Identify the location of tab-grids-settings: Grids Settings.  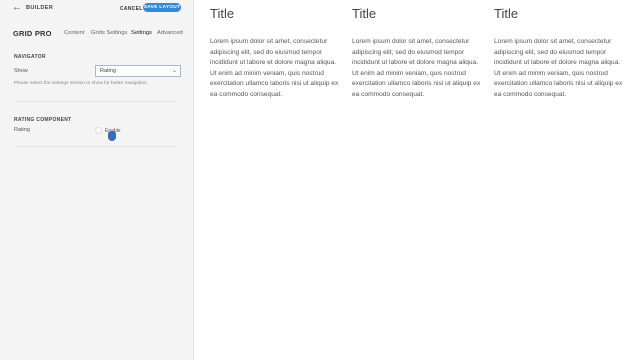
(109, 33).